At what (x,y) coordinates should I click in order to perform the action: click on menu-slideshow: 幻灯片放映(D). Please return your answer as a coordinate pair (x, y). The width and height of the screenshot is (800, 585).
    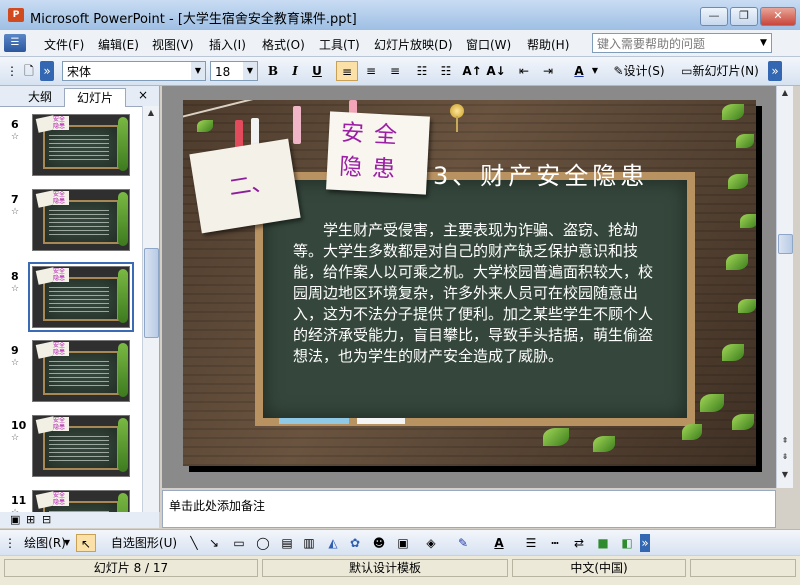
    Looking at the image, I should click on (413, 44).